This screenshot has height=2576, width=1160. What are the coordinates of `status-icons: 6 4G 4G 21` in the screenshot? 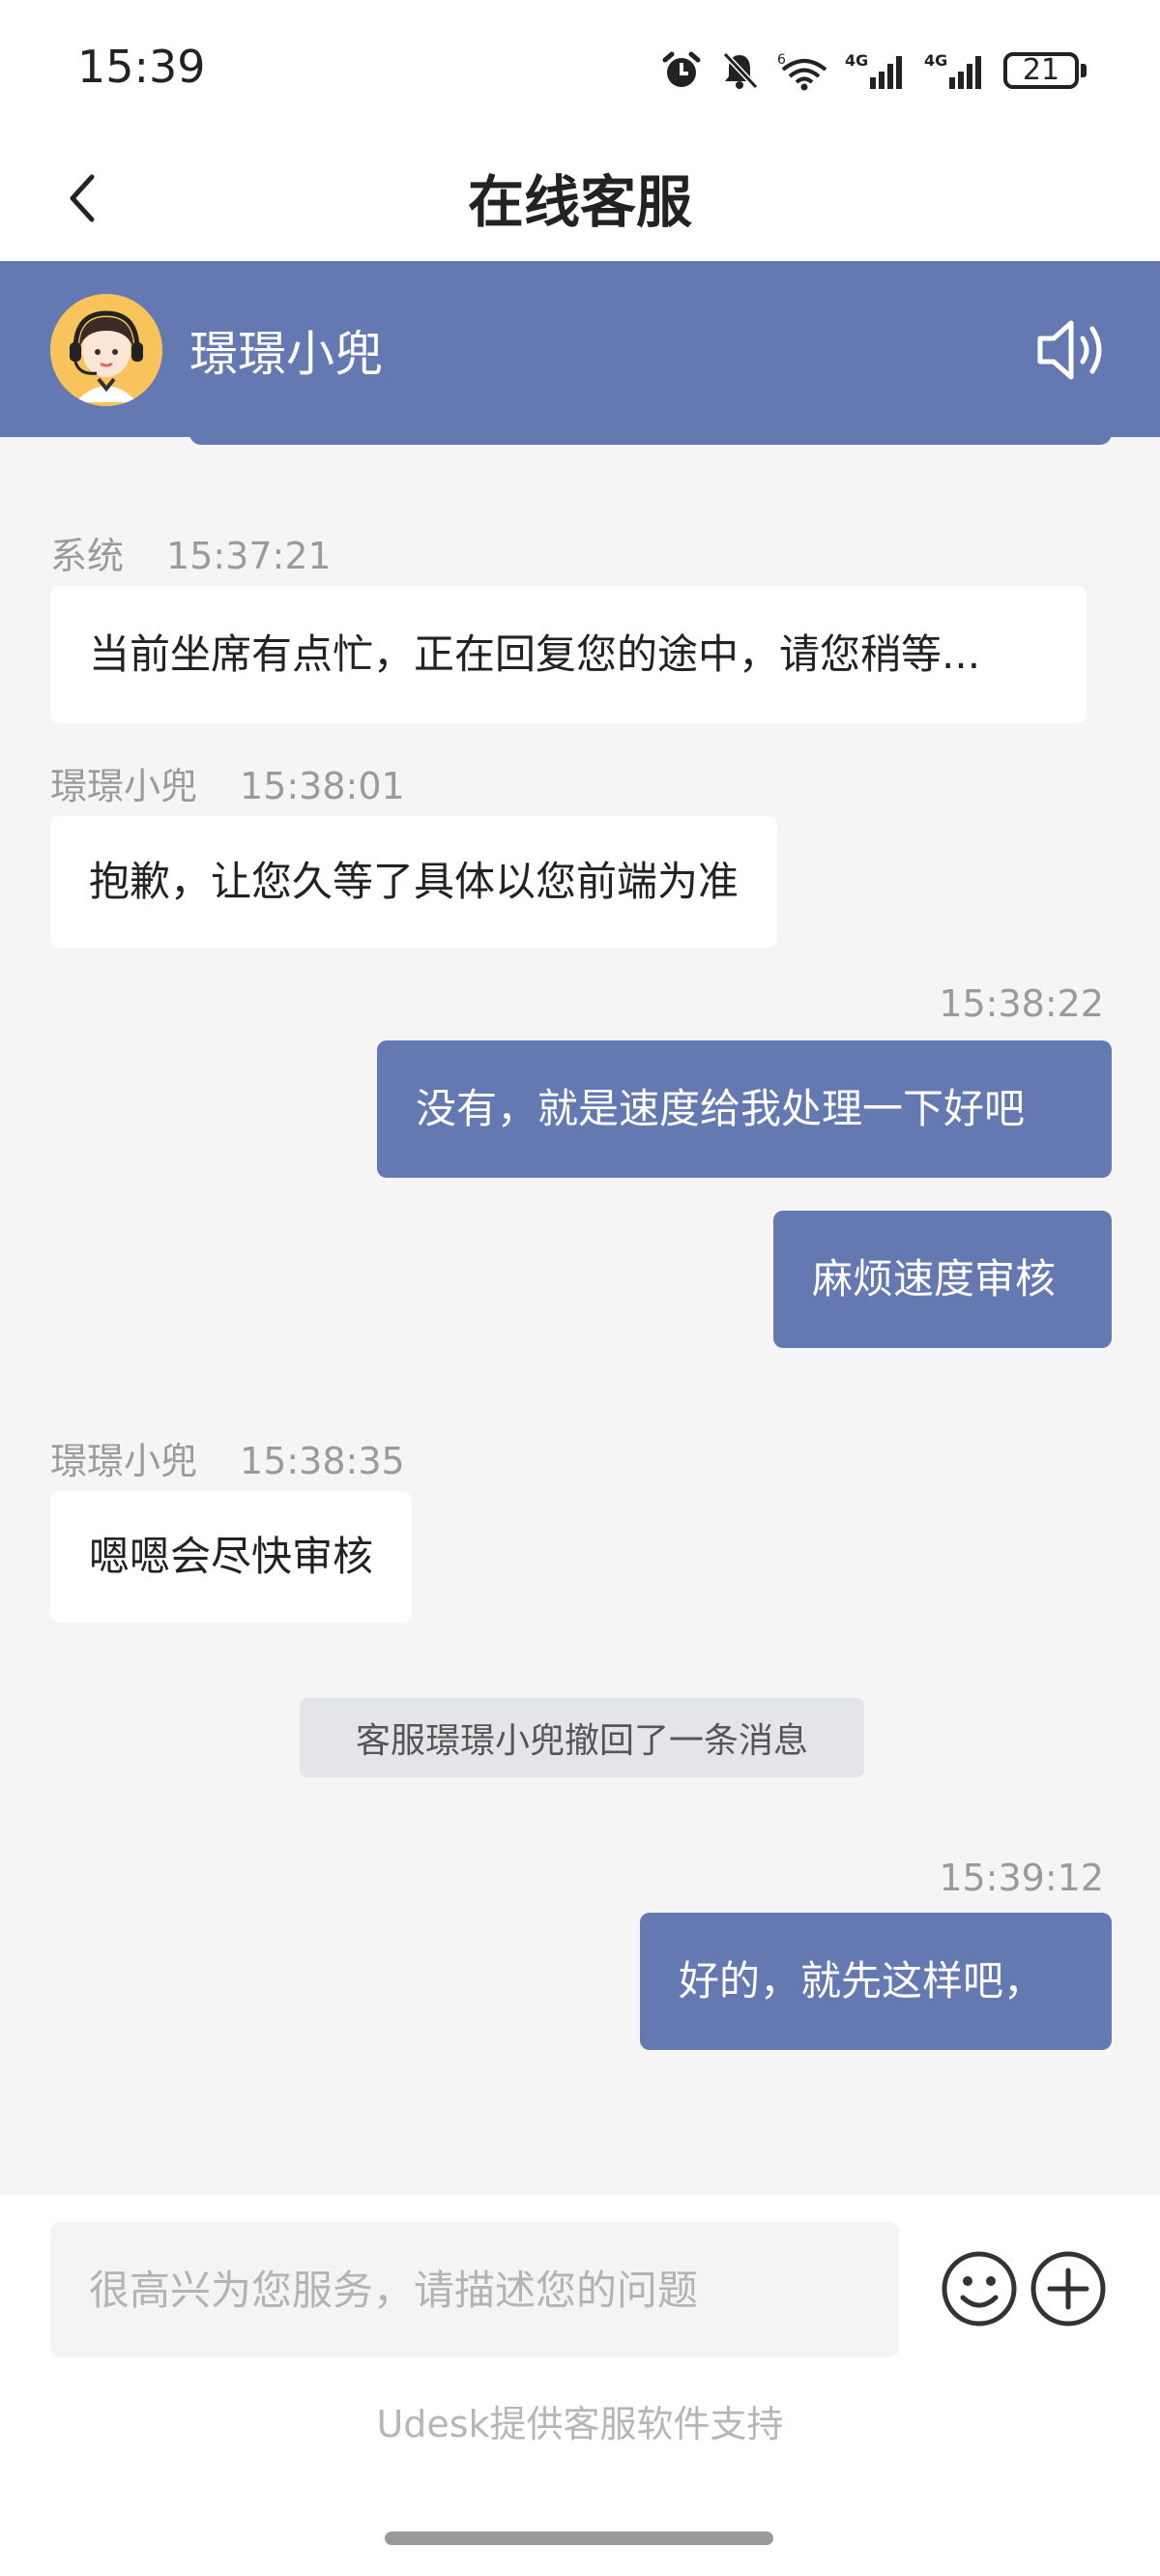 It's located at (874, 70).